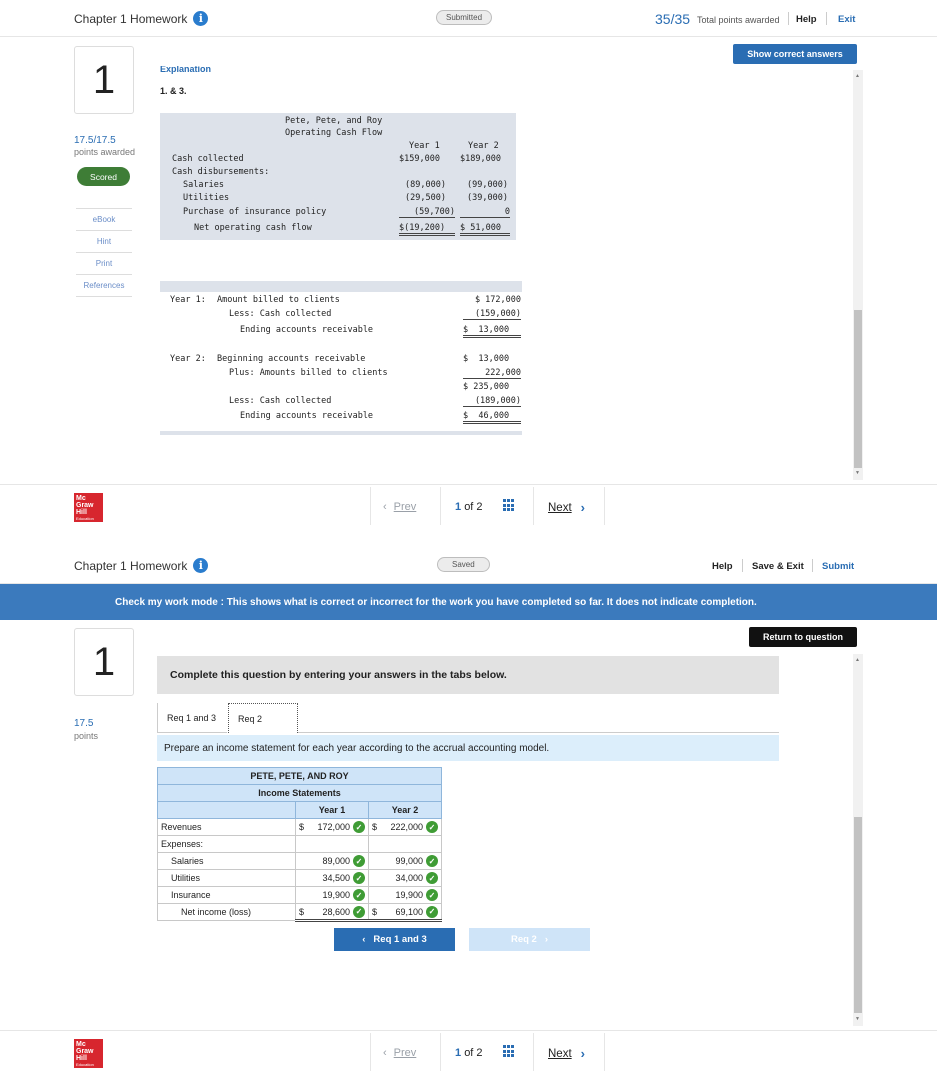 The height and width of the screenshot is (1073, 937). Describe the element at coordinates (492, 417) in the screenshot. I see `ar-row-value: $ 46,000` at that location.